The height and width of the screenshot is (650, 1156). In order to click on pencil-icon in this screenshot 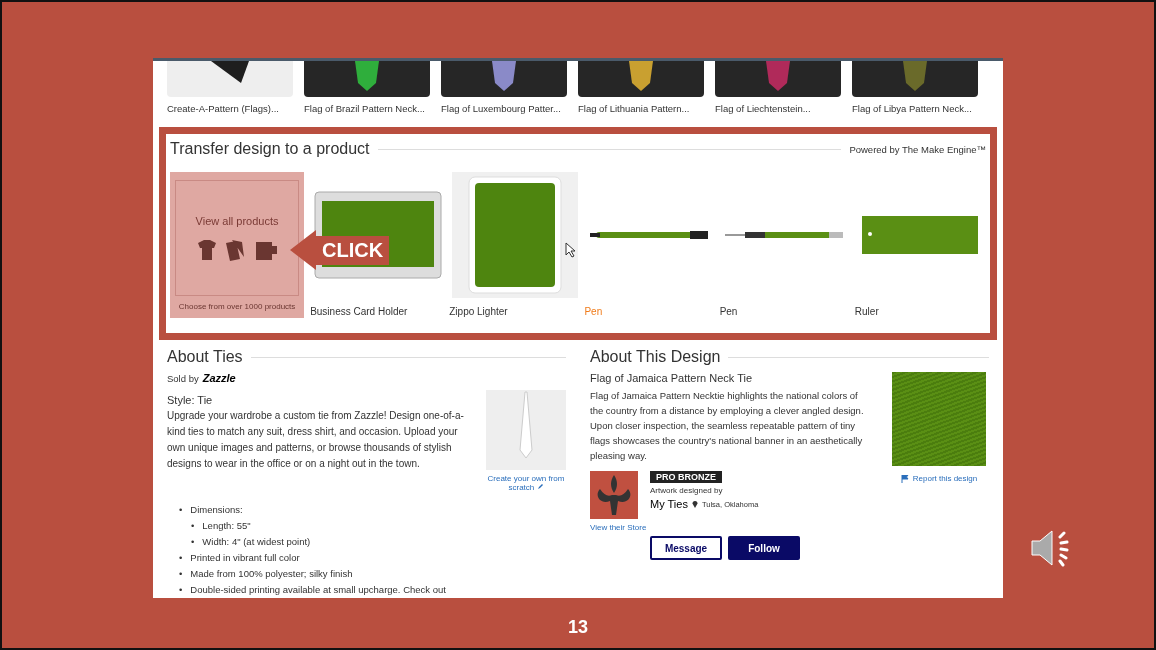, I will do `click(540, 486)`.